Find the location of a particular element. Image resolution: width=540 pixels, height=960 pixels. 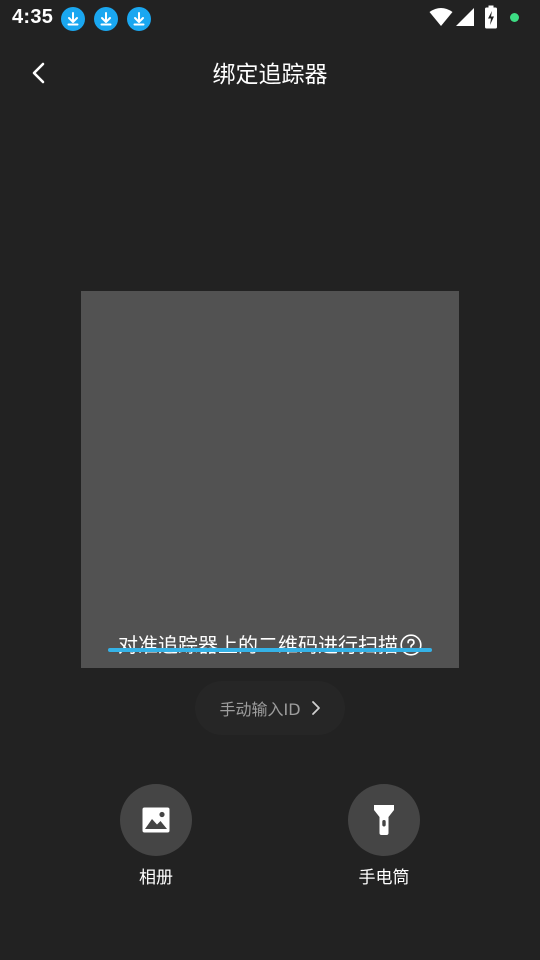

flashlight-action: 手电筒 is located at coordinates (384, 837).